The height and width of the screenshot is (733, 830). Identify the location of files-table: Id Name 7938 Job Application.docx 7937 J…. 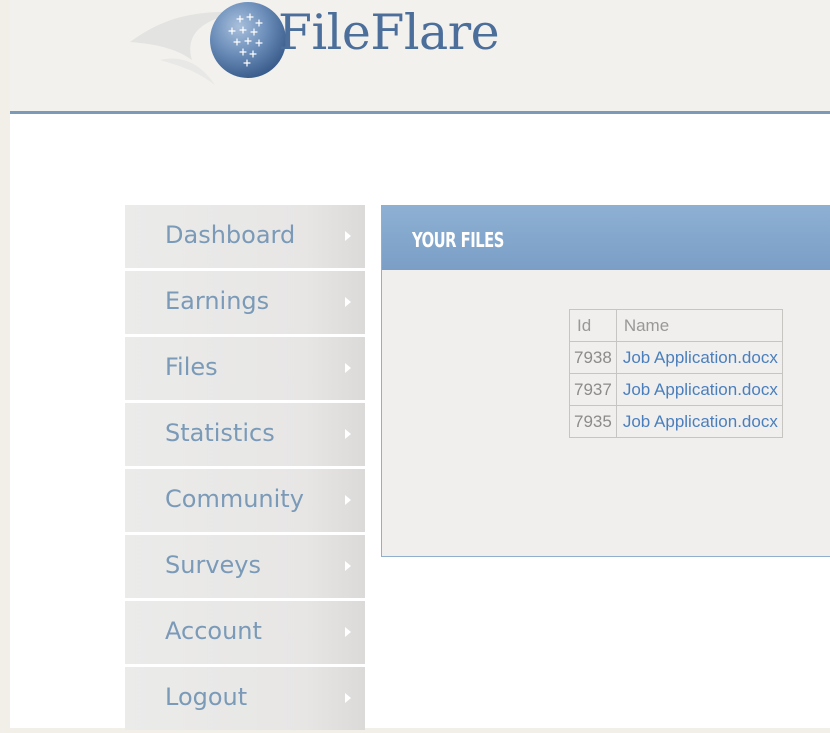
(676, 373).